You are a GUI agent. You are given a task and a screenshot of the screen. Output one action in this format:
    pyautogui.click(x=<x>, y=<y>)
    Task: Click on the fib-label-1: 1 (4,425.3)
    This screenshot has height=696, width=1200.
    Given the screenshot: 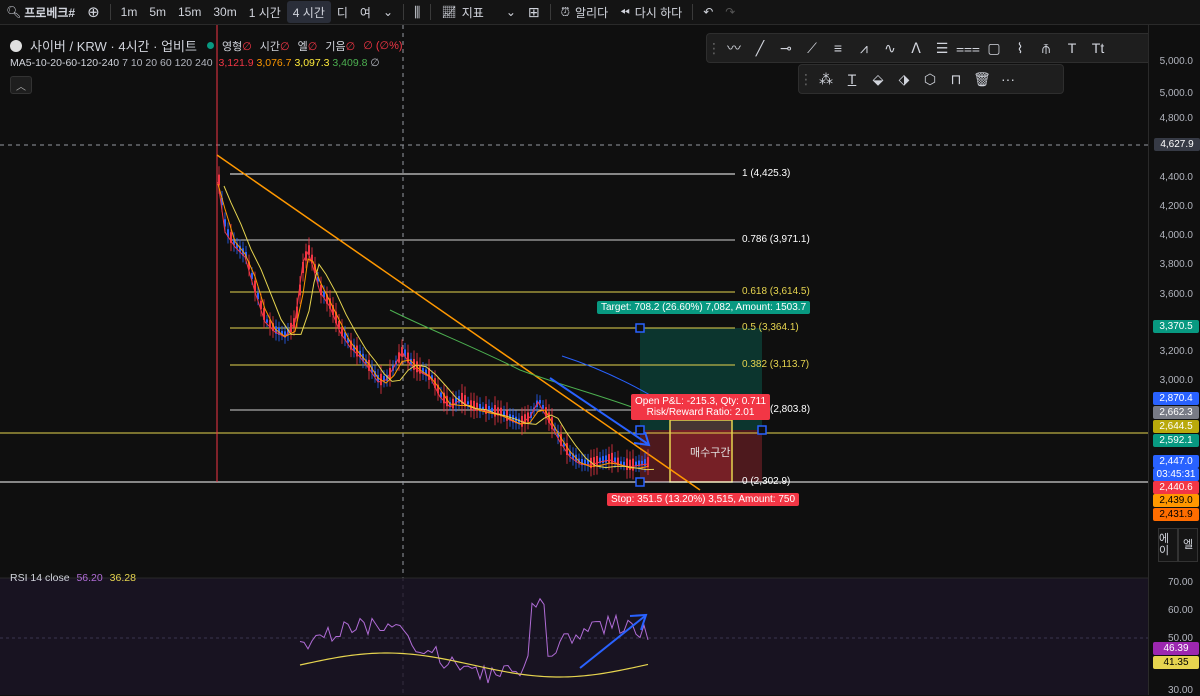 What is the action you would take?
    pyautogui.click(x=766, y=173)
    